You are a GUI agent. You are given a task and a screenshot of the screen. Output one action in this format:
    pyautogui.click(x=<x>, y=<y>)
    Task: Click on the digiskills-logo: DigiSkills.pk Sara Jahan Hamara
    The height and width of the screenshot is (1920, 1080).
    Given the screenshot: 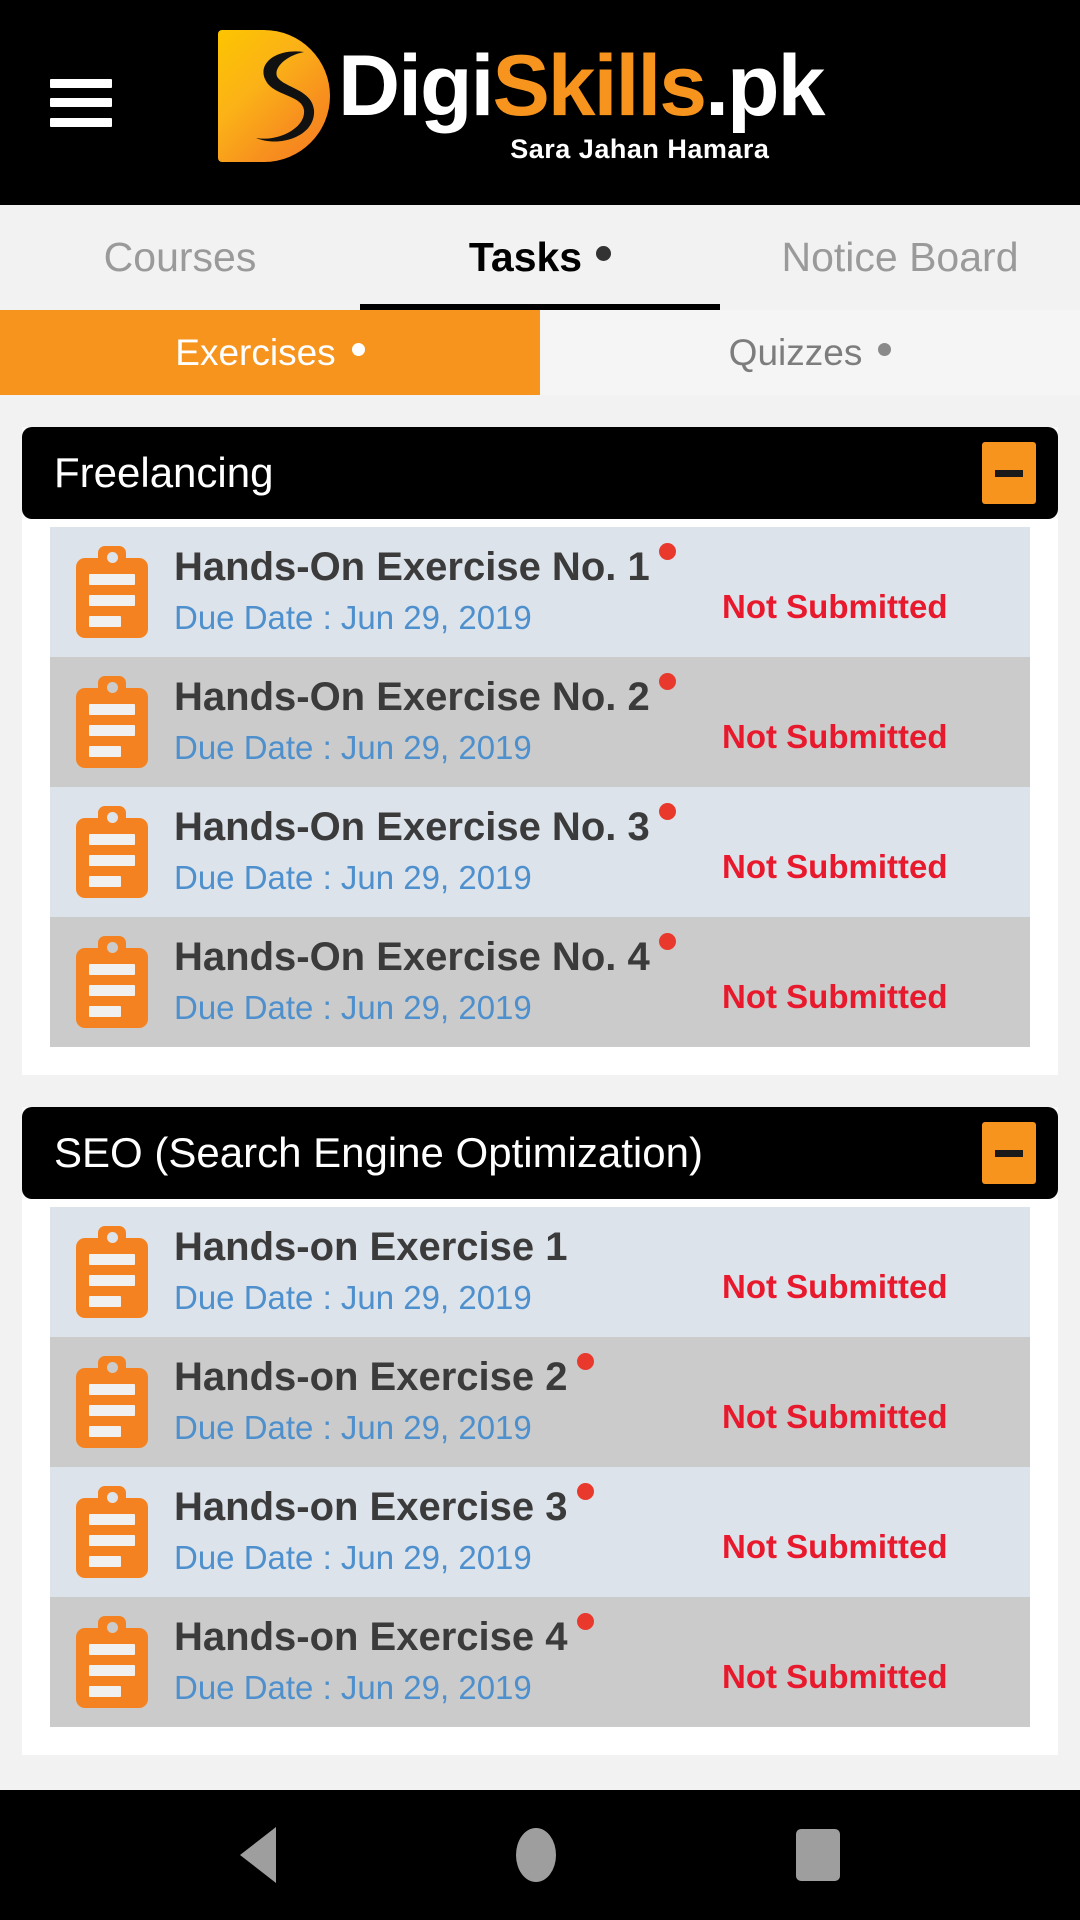 What is the action you would take?
    pyautogui.click(x=521, y=100)
    